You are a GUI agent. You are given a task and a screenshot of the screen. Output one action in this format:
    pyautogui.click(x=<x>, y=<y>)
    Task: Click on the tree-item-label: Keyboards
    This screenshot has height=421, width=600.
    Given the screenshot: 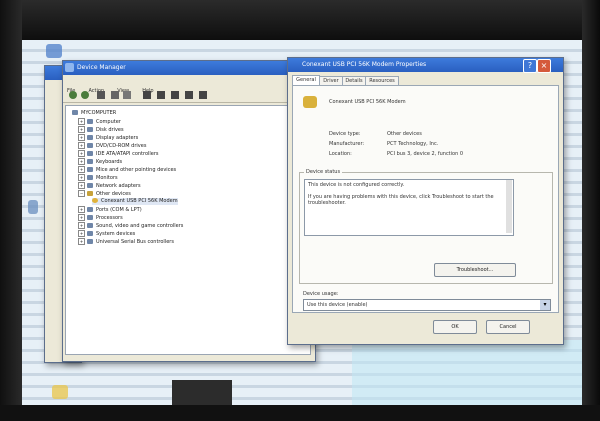 What is the action you would take?
    pyautogui.click(x=109, y=162)
    